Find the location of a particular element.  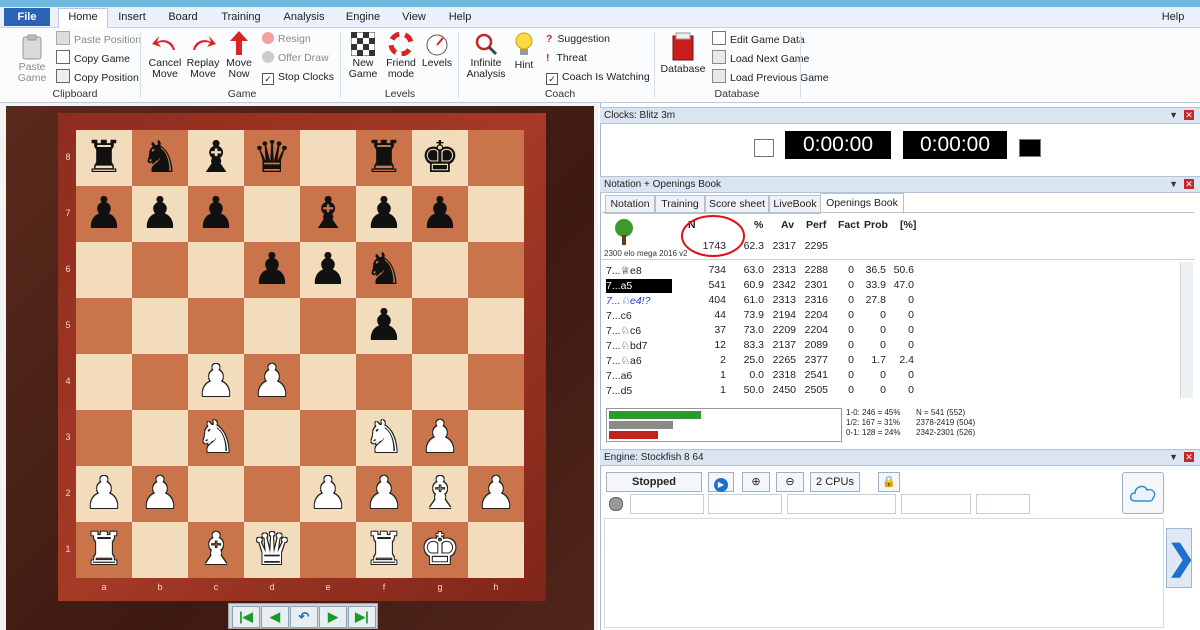

cancel-move-button: Cancel Move is located at coordinates (165, 56).